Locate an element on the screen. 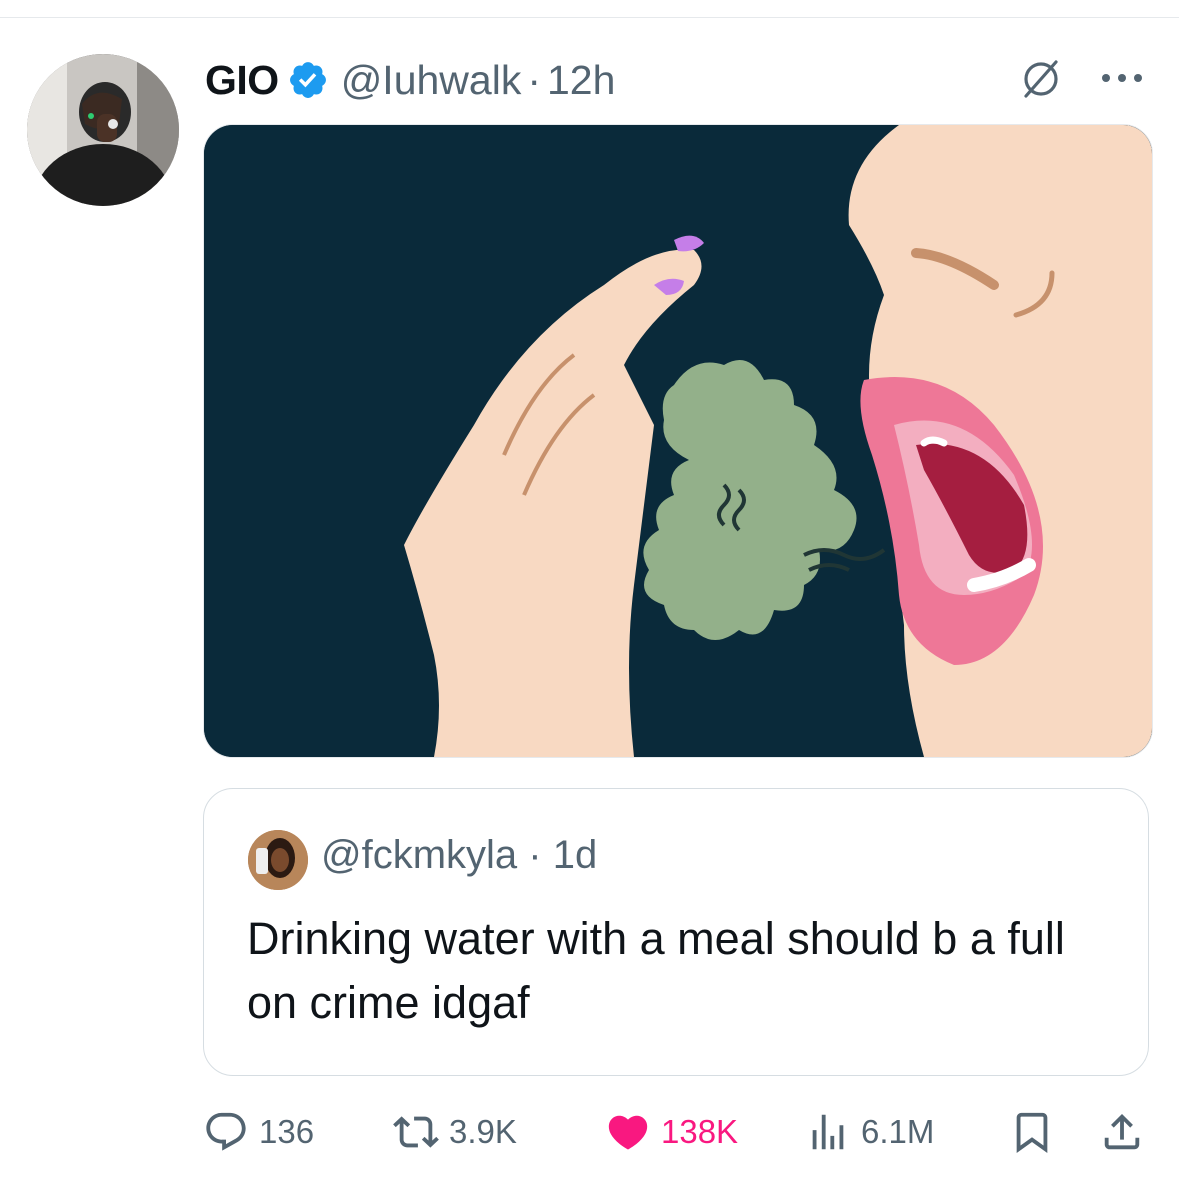 This screenshot has height=1192, width=1179. repost-icon is located at coordinates (416, 1132).